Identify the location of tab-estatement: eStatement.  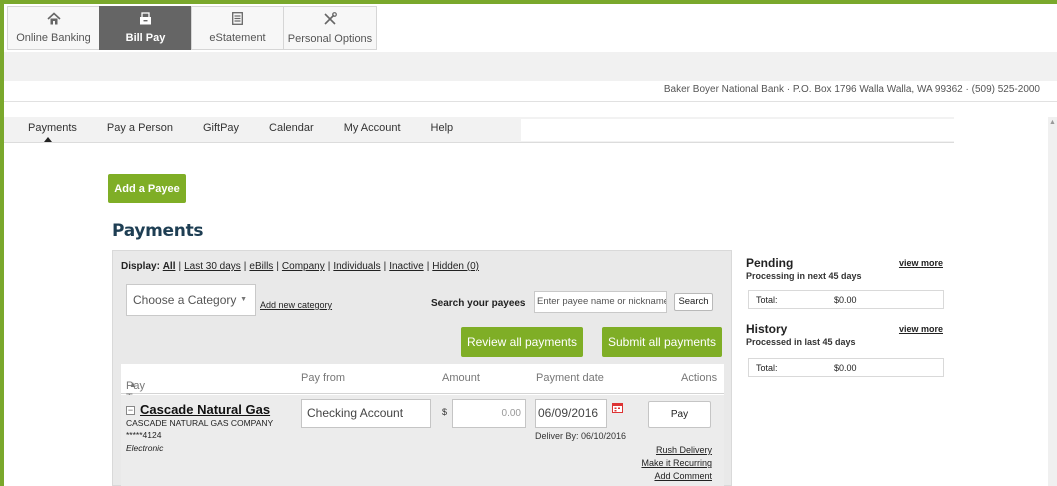
(237, 28).